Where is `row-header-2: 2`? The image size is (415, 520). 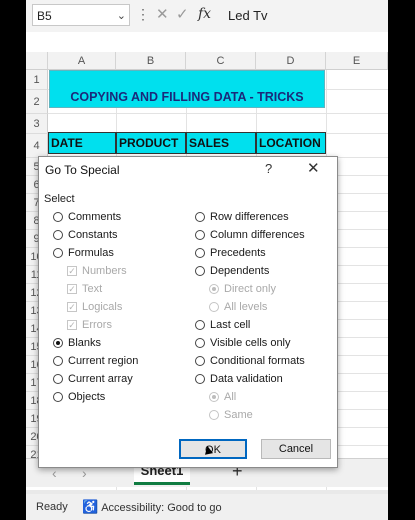
row-header-2: 2 is located at coordinates (37, 102).